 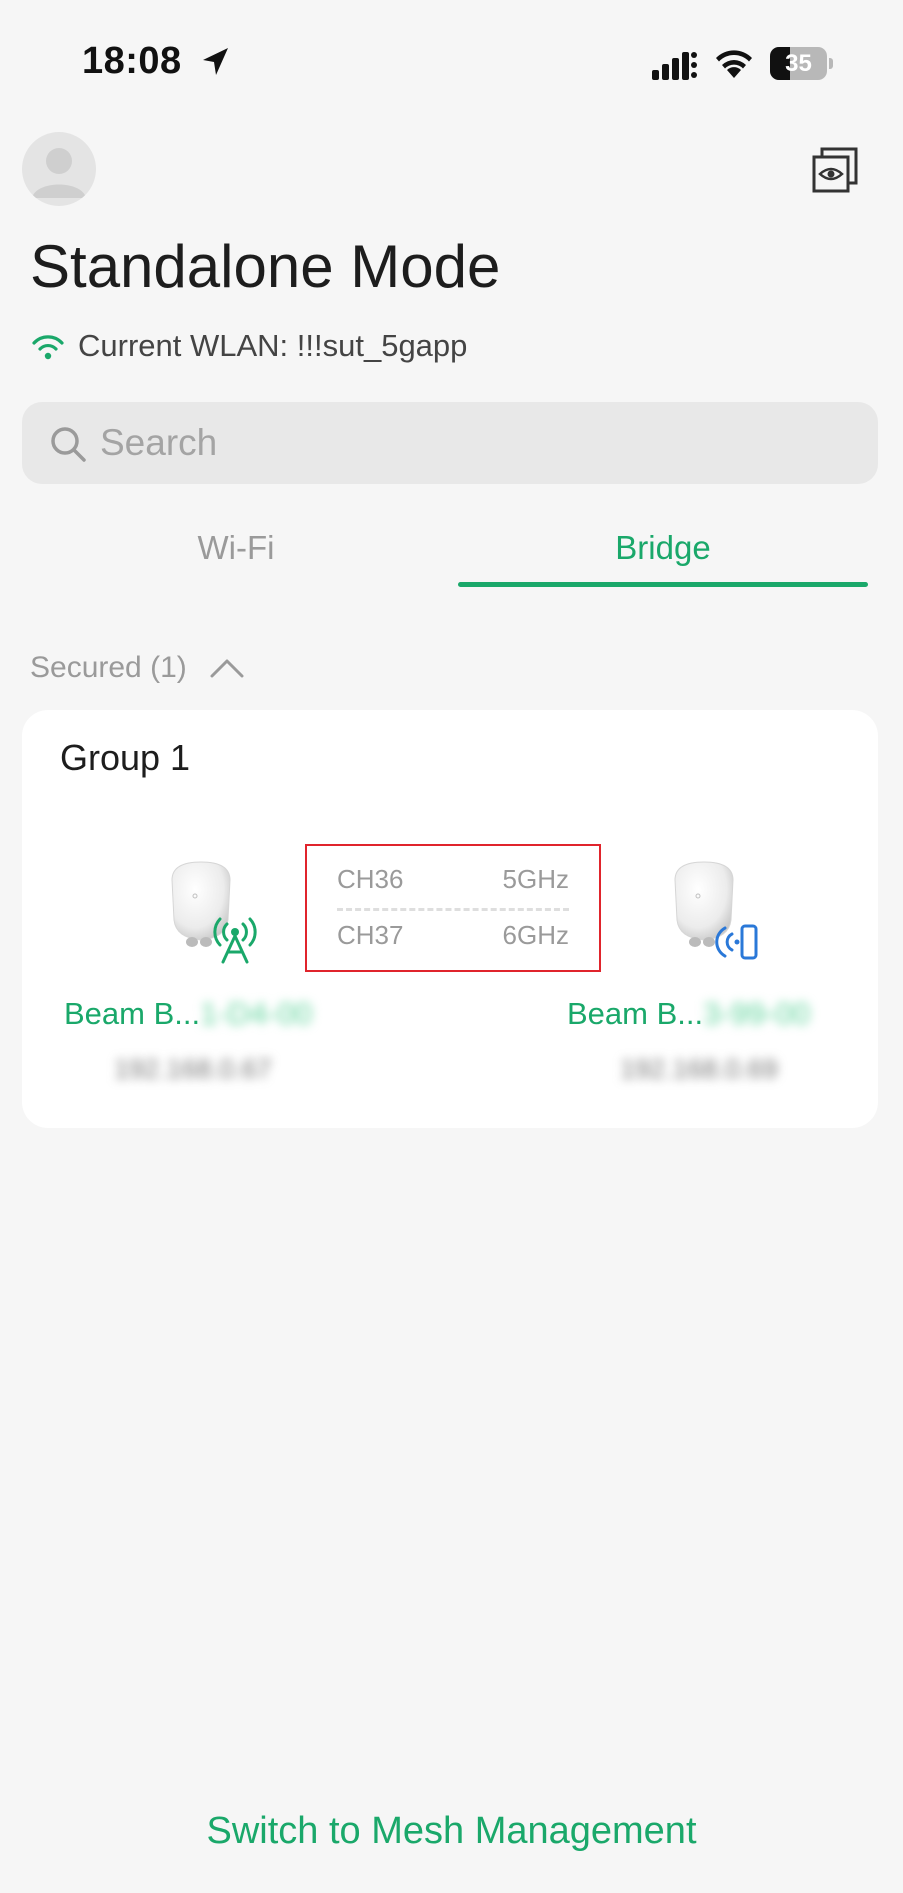 What do you see at coordinates (453, 937) in the screenshot?
I see `channel-row: CH37 6GHz` at bounding box center [453, 937].